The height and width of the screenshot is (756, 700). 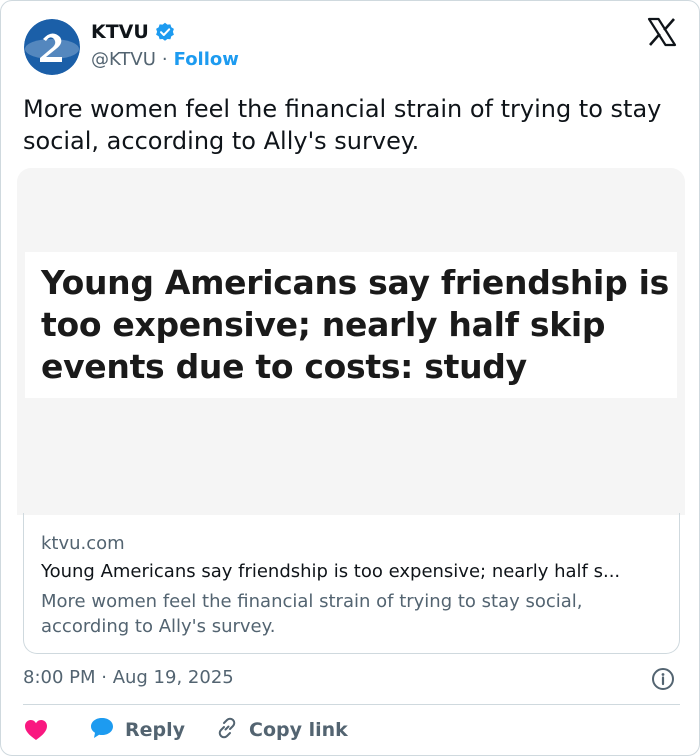 I want to click on verified-badge-icon, so click(x=165, y=32).